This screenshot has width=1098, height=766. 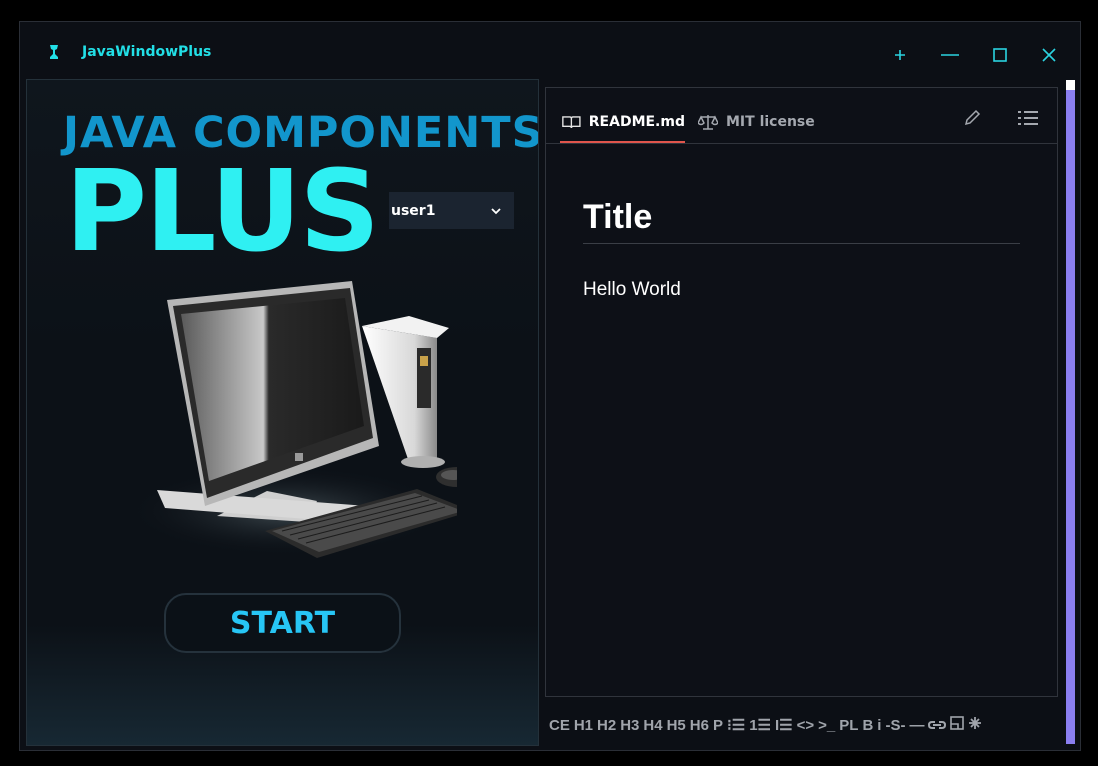 I want to click on list-icon, so click(x=1028, y=118).